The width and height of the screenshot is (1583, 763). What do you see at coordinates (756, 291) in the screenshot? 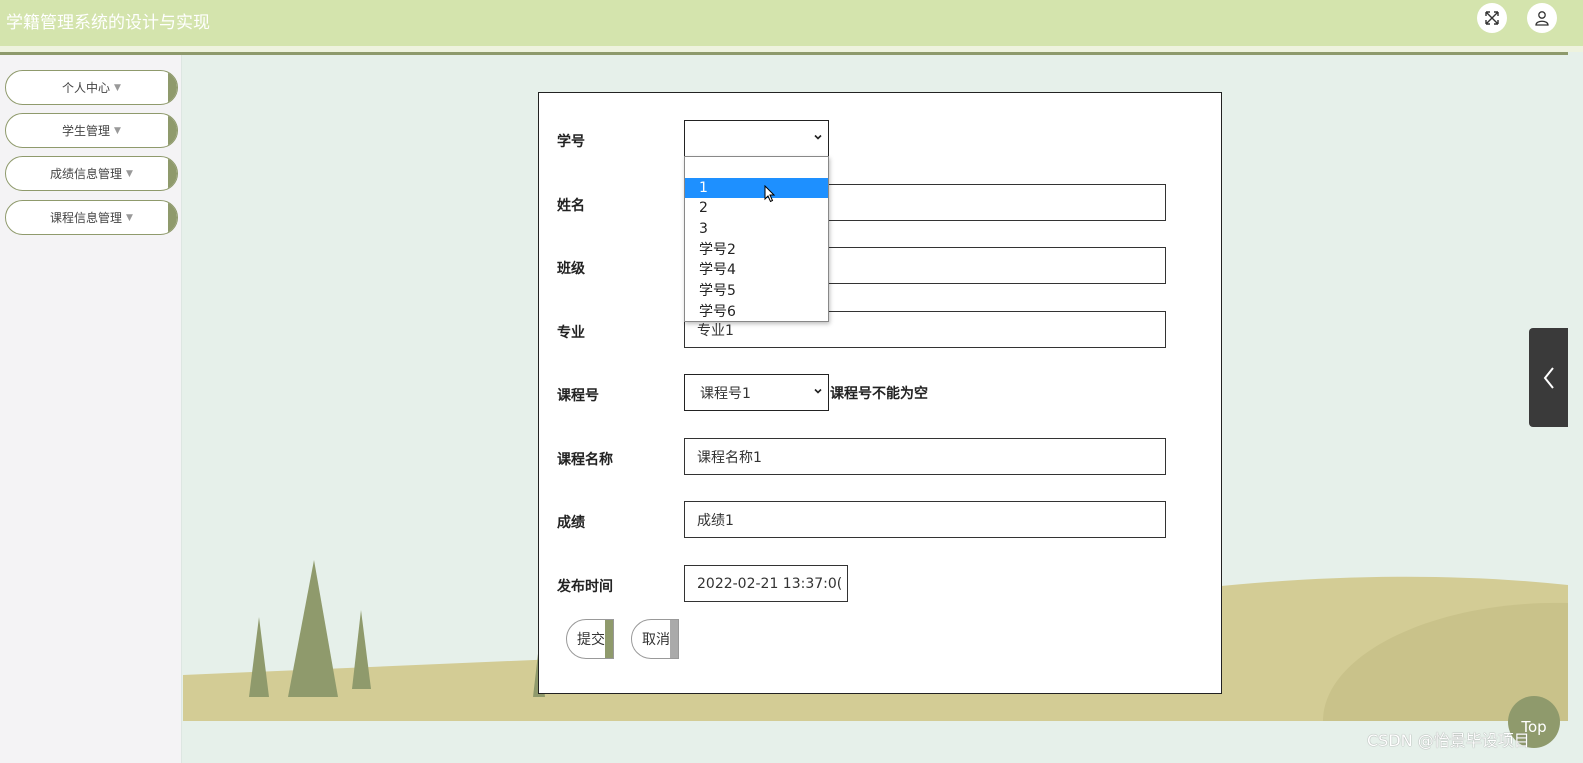
I see `dropdown-option: 学号5` at bounding box center [756, 291].